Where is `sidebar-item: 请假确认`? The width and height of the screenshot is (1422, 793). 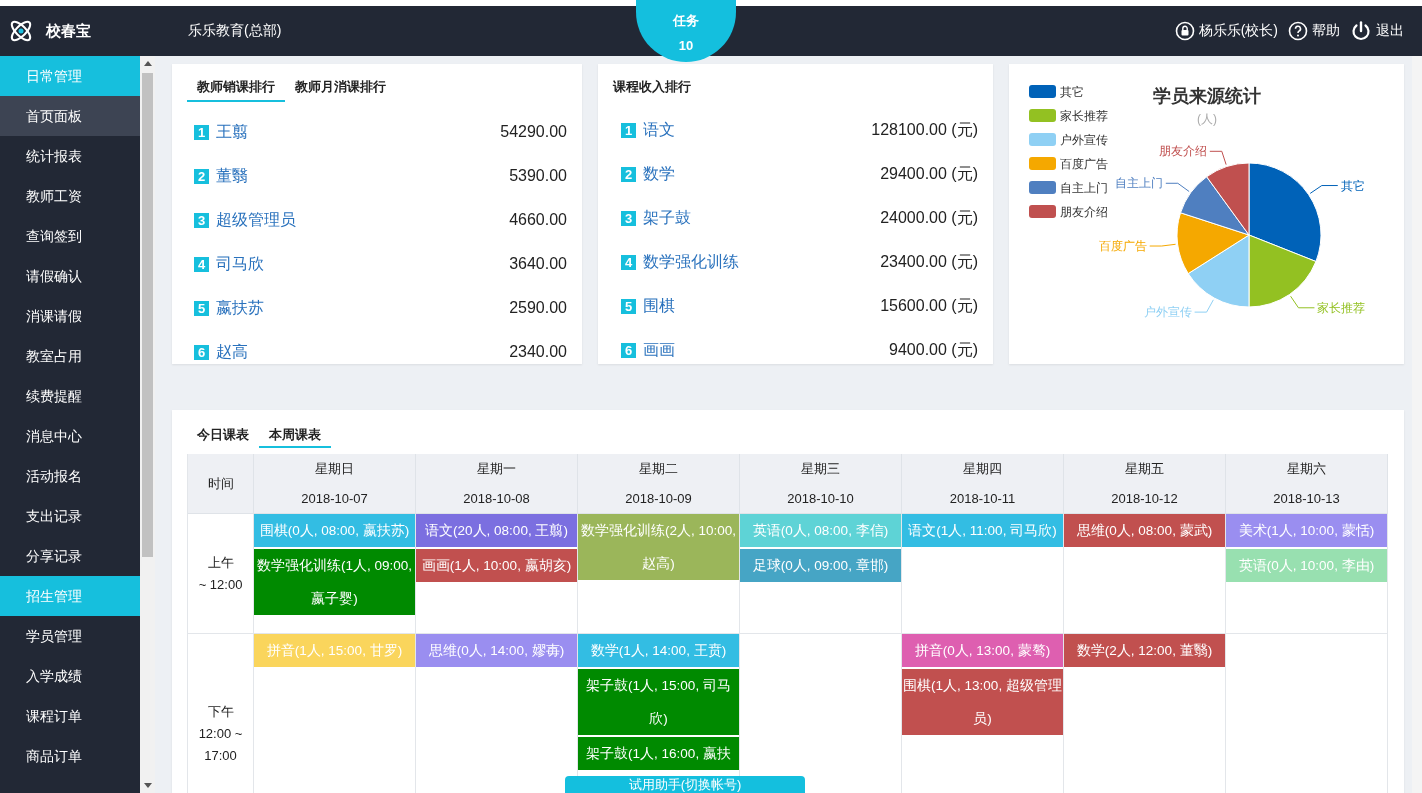
sidebar-item: 请假确认 is located at coordinates (70, 276).